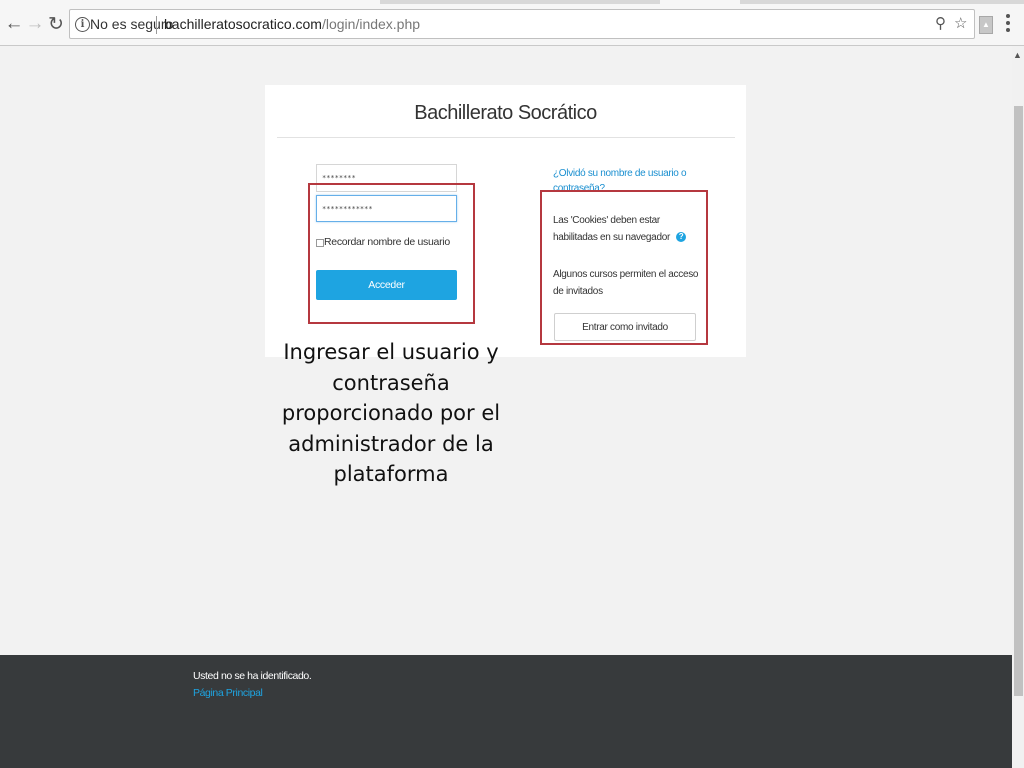 The height and width of the screenshot is (768, 1024). Describe the element at coordinates (1018, 401) in the screenshot. I see `scrollbar-thumb` at that location.